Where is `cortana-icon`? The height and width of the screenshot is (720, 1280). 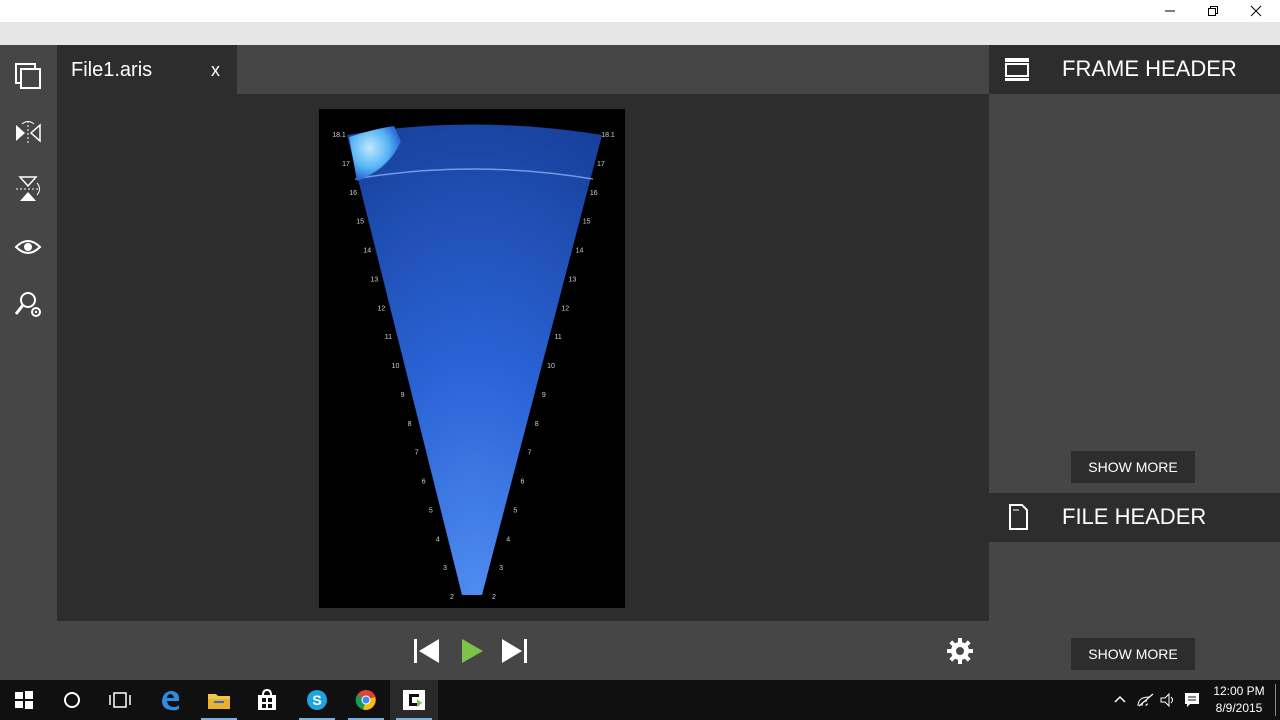
cortana-icon is located at coordinates (72, 700).